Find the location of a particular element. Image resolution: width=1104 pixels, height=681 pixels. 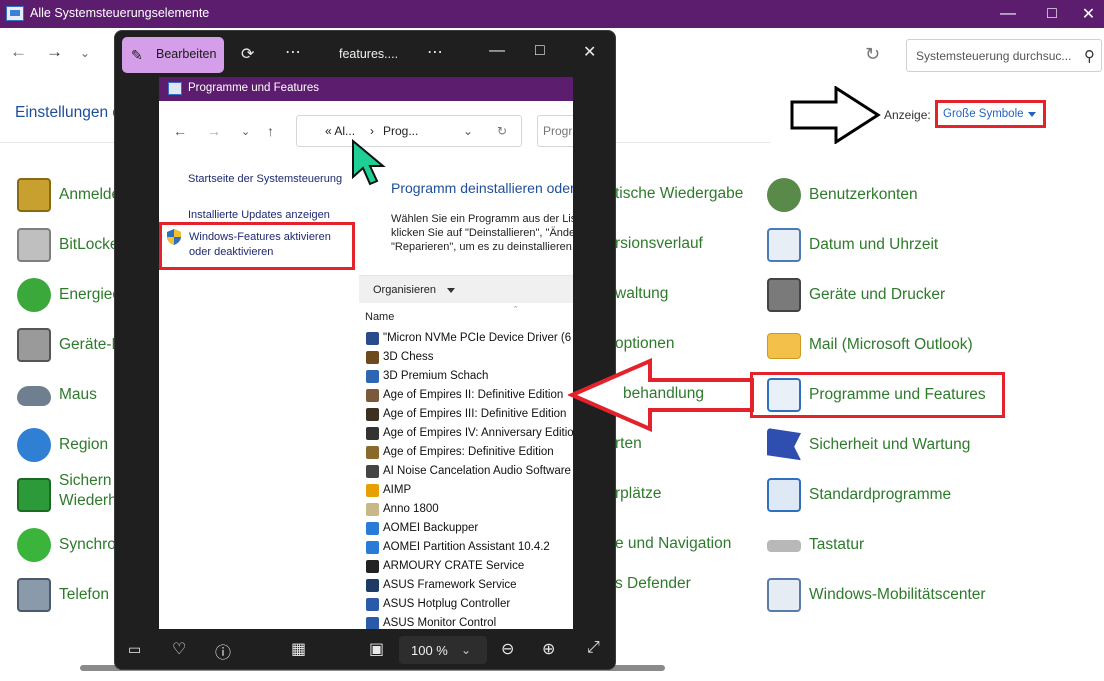

shot-main-title: Programm deinstallieren oder ändern is located at coordinates (482, 188).